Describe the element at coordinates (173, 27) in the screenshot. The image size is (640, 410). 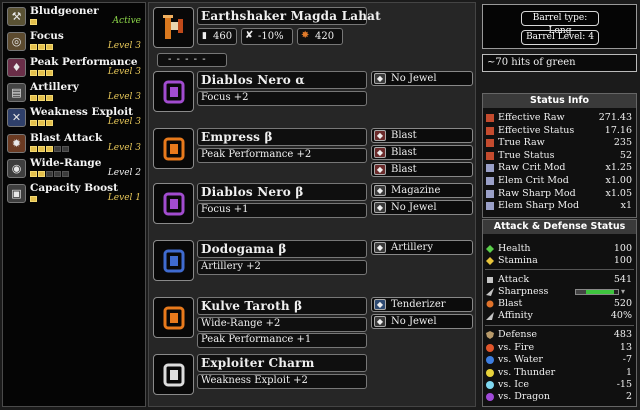
I see `weapon-icon` at that location.